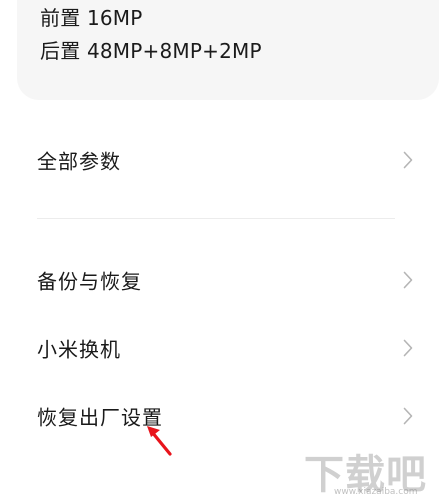 The image size is (439, 503). Describe the element at coordinates (216, 218) in the screenshot. I see `section-divider` at that location.